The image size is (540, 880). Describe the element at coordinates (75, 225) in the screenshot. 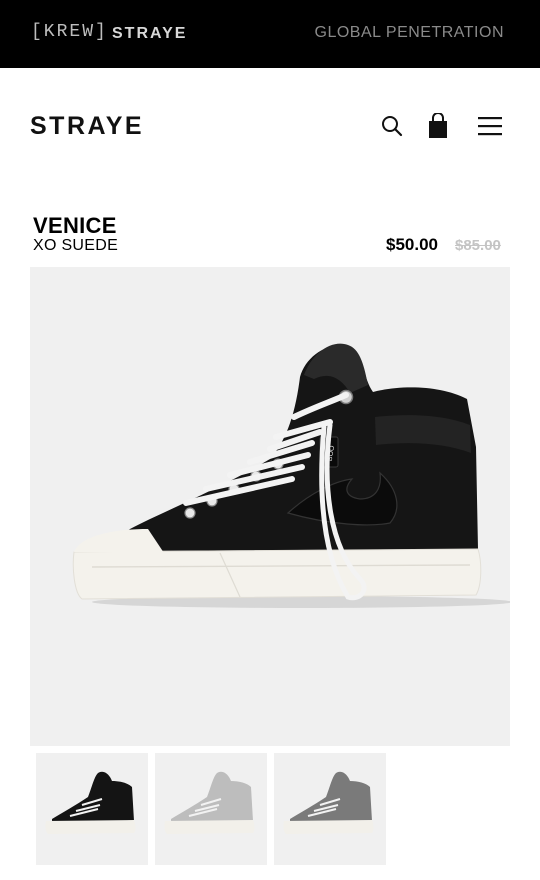

I see `product-name: VENICE` at that location.